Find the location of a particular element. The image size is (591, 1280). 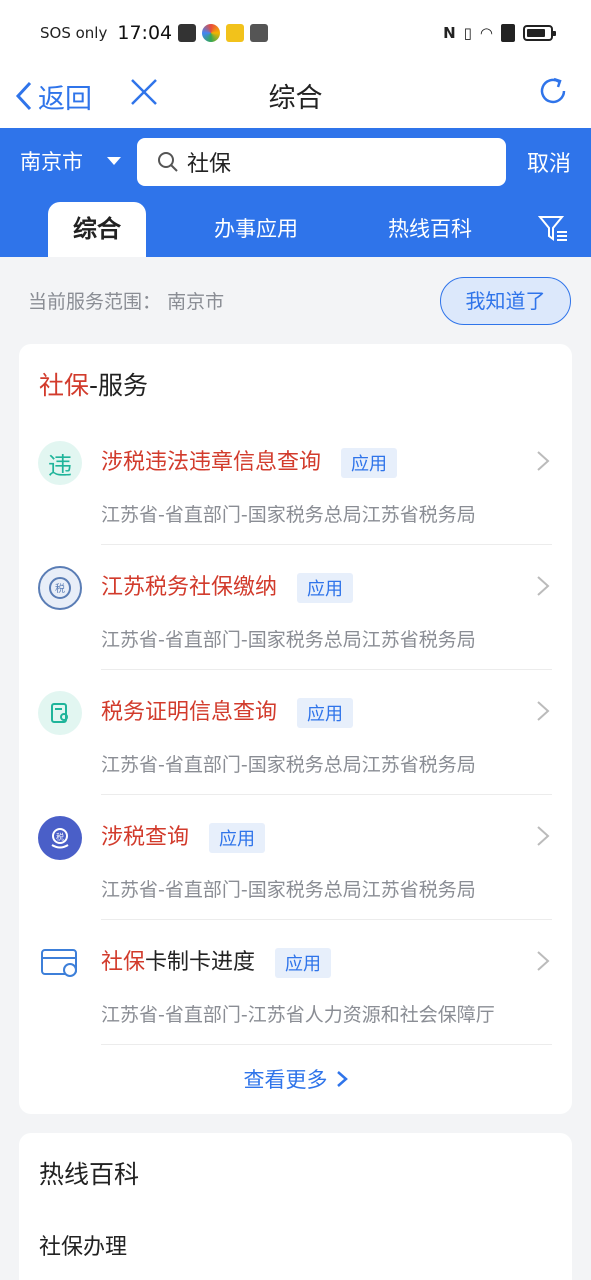

item-title: 涉税违法违章信息查询 应用 is located at coordinates (249, 461).